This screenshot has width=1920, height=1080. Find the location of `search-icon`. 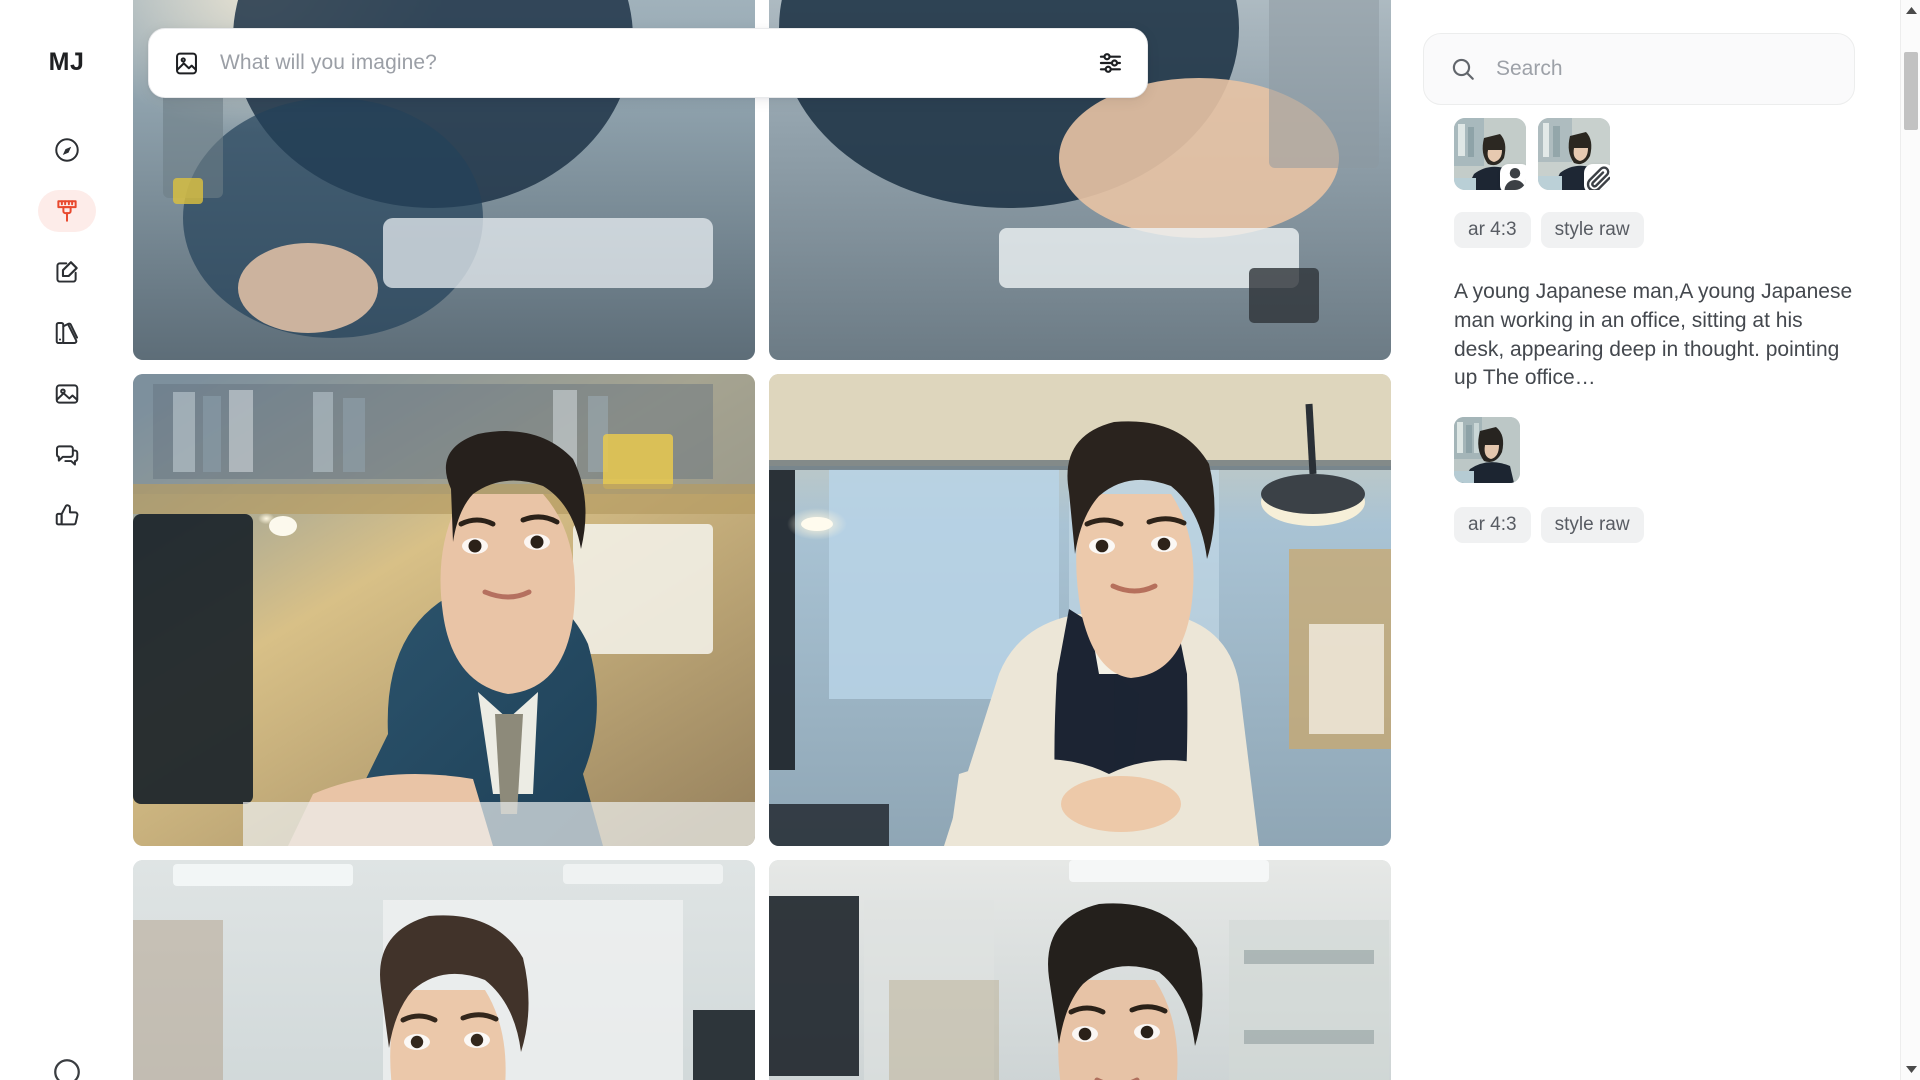

search-icon is located at coordinates (1463, 69).